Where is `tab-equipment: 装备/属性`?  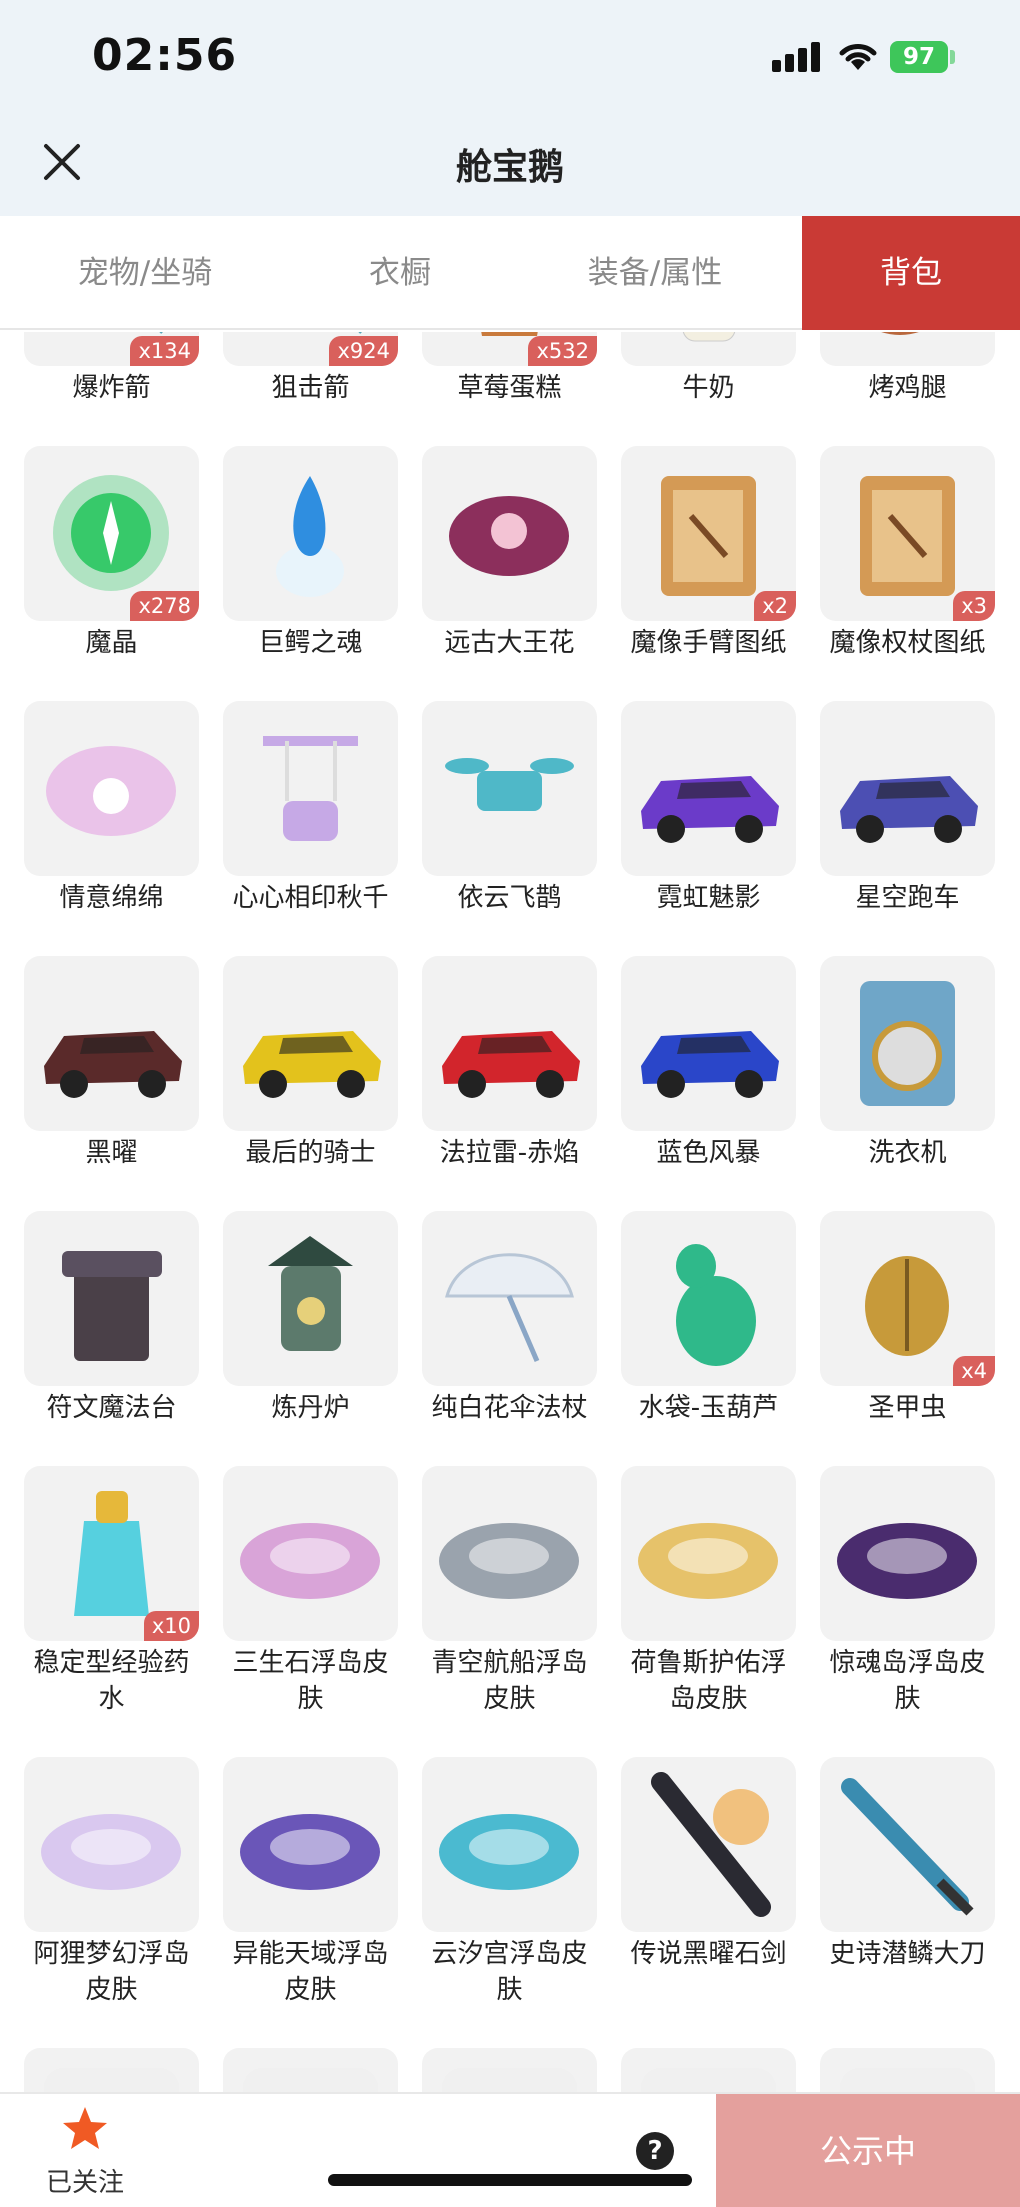
tab-equipment: 装备/属性 is located at coordinates (655, 273).